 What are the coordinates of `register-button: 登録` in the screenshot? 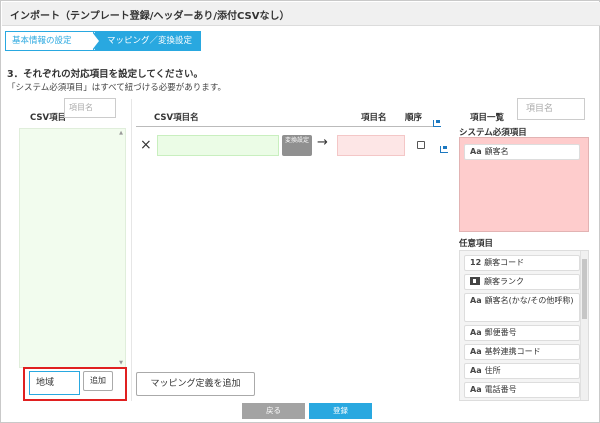 It's located at (340, 411).